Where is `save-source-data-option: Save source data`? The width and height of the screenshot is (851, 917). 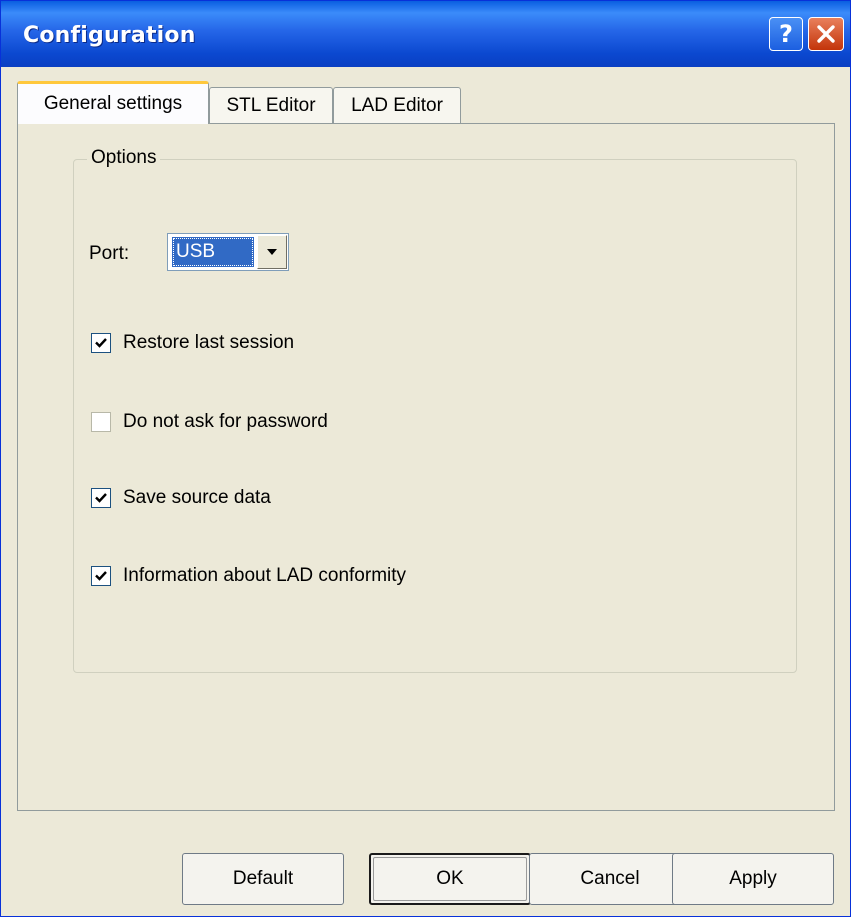
save-source-data-option: Save source data is located at coordinates (181, 498).